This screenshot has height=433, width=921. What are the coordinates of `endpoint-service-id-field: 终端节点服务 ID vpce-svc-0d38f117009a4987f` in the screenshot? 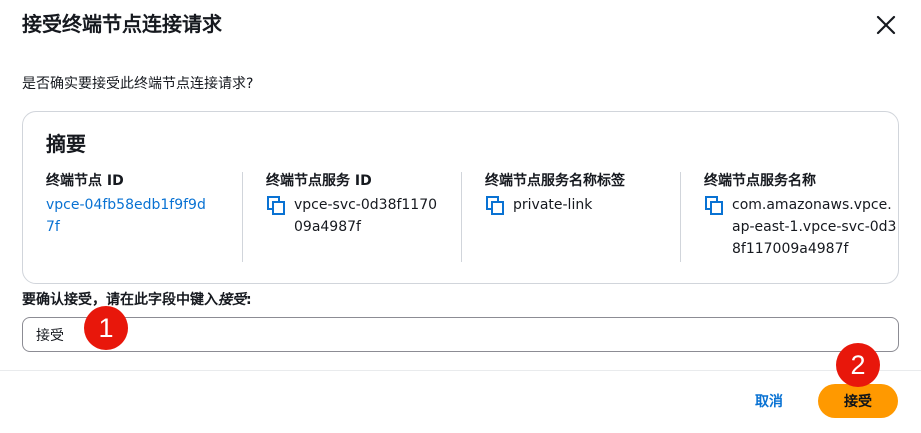 It's located at (366, 204).